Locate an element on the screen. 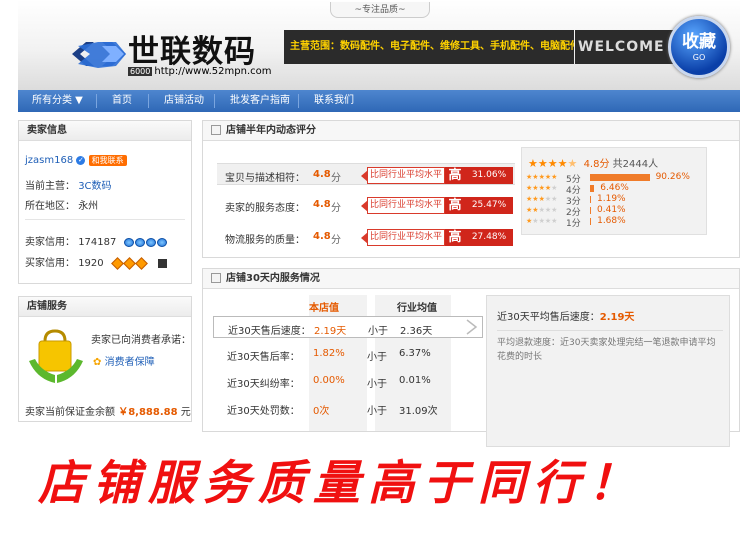  seller-promise: 卖家已向消费者承诺： is located at coordinates (141, 340).